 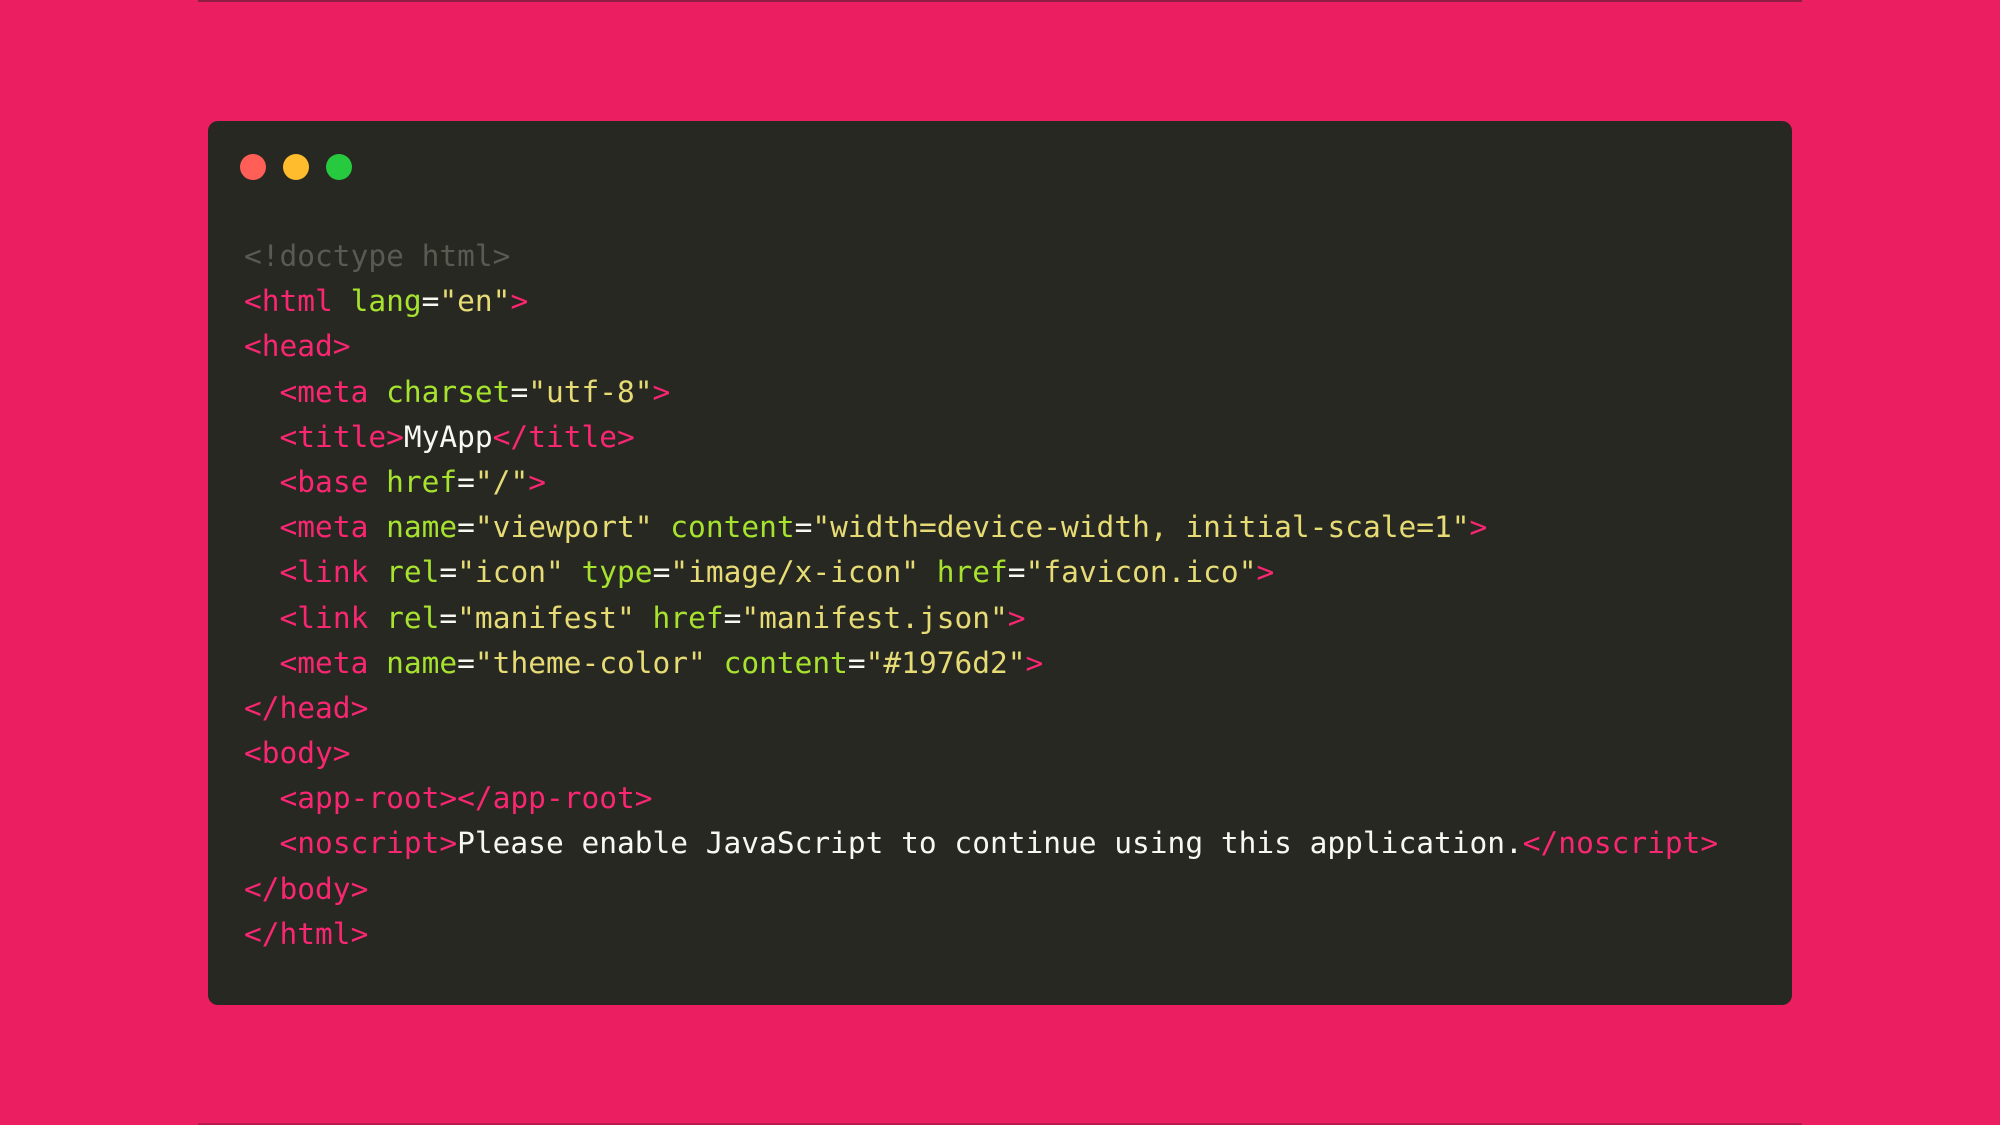 What do you see at coordinates (590, 391) in the screenshot?
I see `code-string: "utf-8"` at bounding box center [590, 391].